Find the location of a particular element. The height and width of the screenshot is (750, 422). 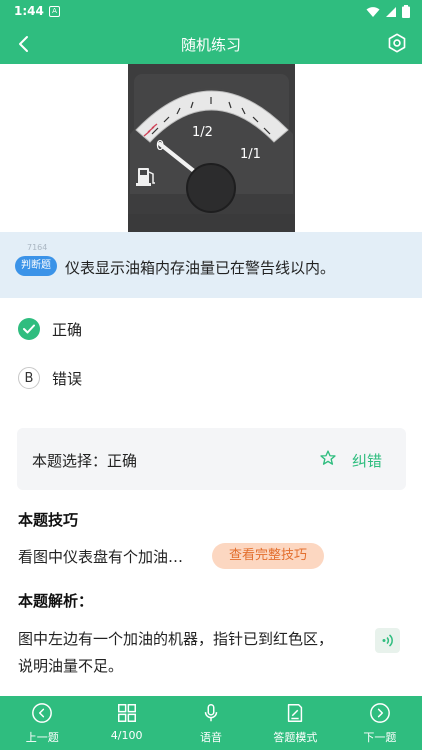

voice-button: 语音 is located at coordinates (211, 723).